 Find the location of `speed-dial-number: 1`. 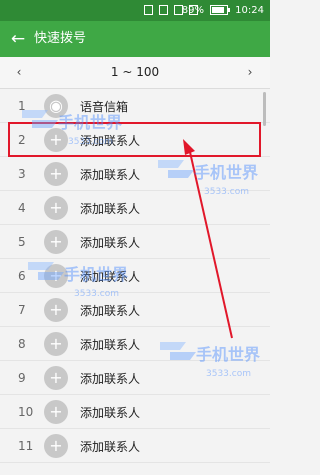

speed-dial-number: 1 is located at coordinates (22, 106).